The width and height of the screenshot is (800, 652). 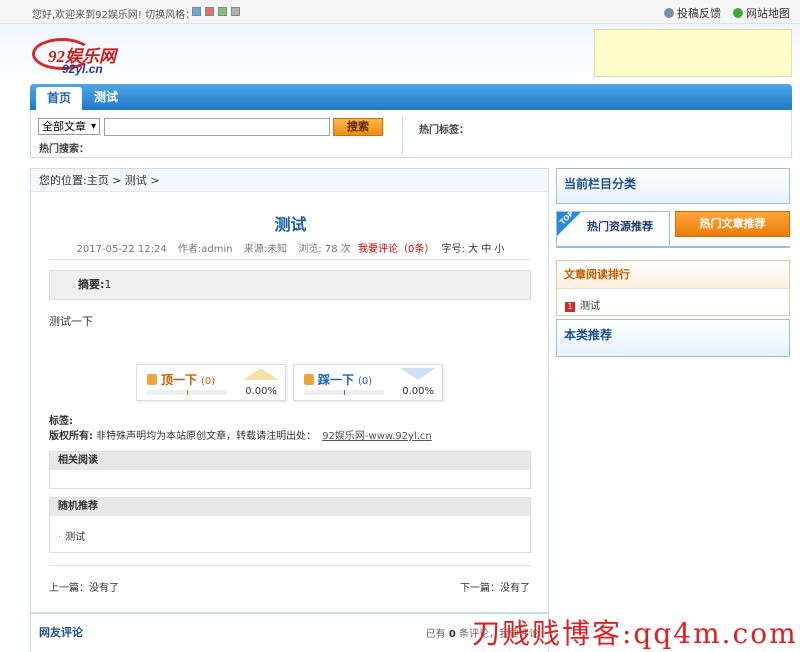 I want to click on feedback-link: 投稿反馈, so click(x=692, y=13).